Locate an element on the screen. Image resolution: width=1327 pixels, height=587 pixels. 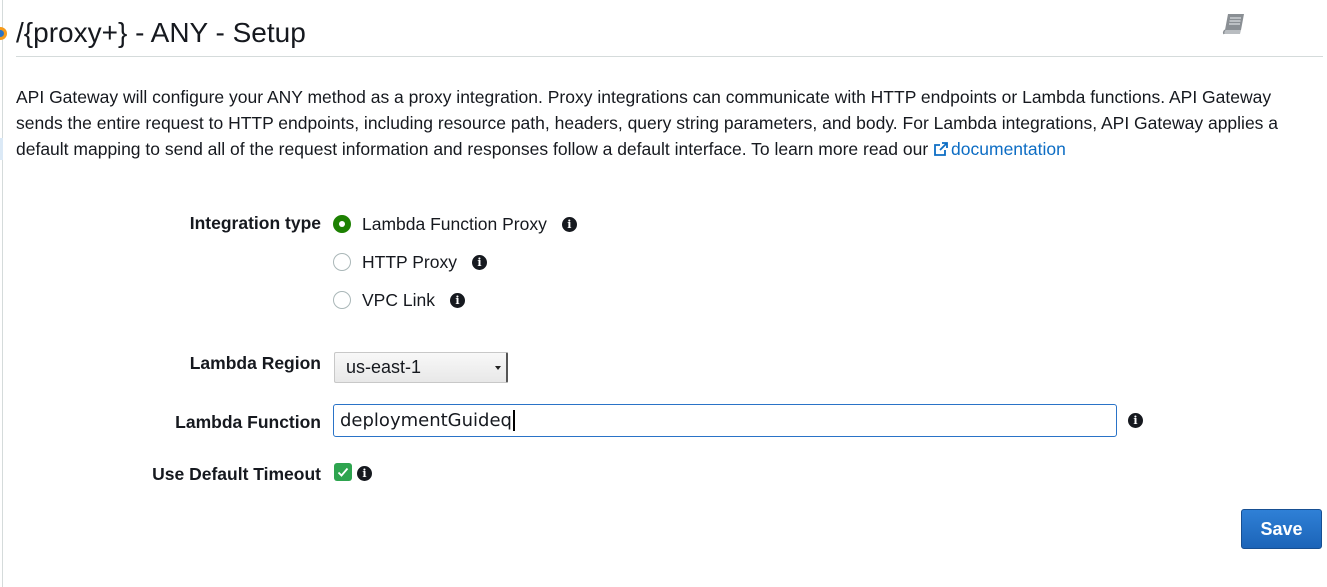
lambda-region-value: us-east-1 is located at coordinates (384, 367).